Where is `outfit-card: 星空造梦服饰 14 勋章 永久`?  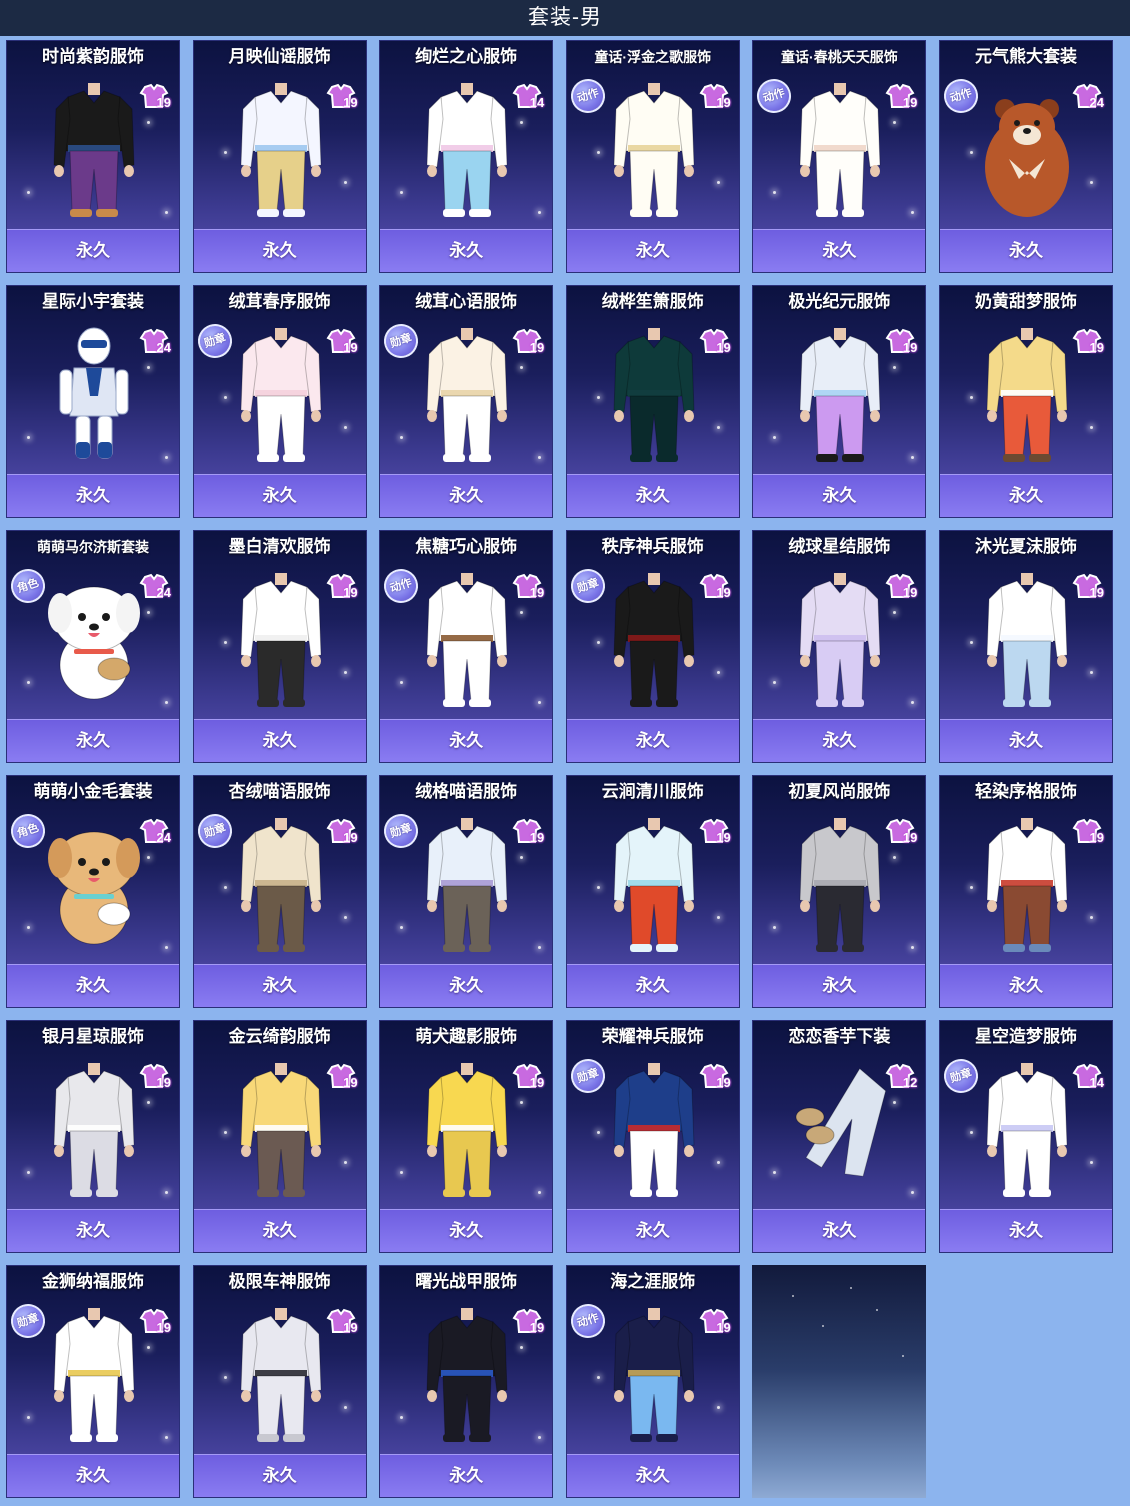
outfit-card: 星空造梦服饰 14 勋章 永久 is located at coordinates (1025, 1136).